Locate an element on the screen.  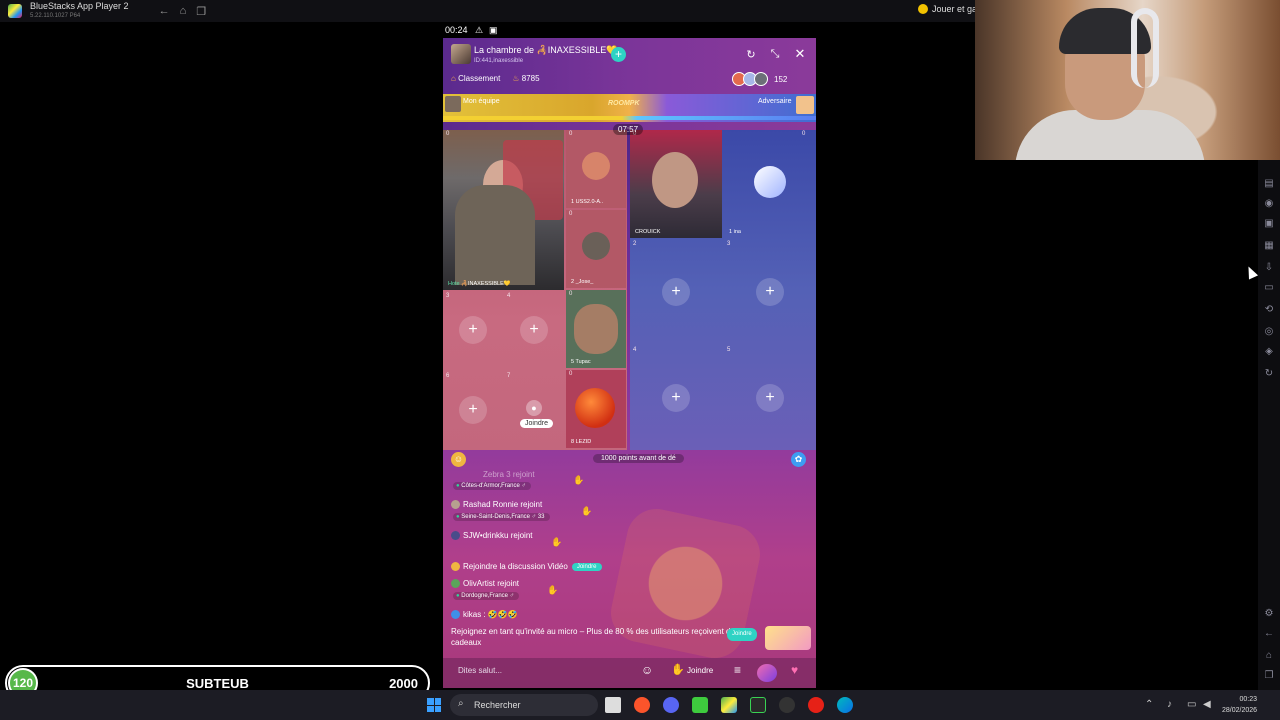
emoji-icon: ☺ is located at coordinates (647, 670).